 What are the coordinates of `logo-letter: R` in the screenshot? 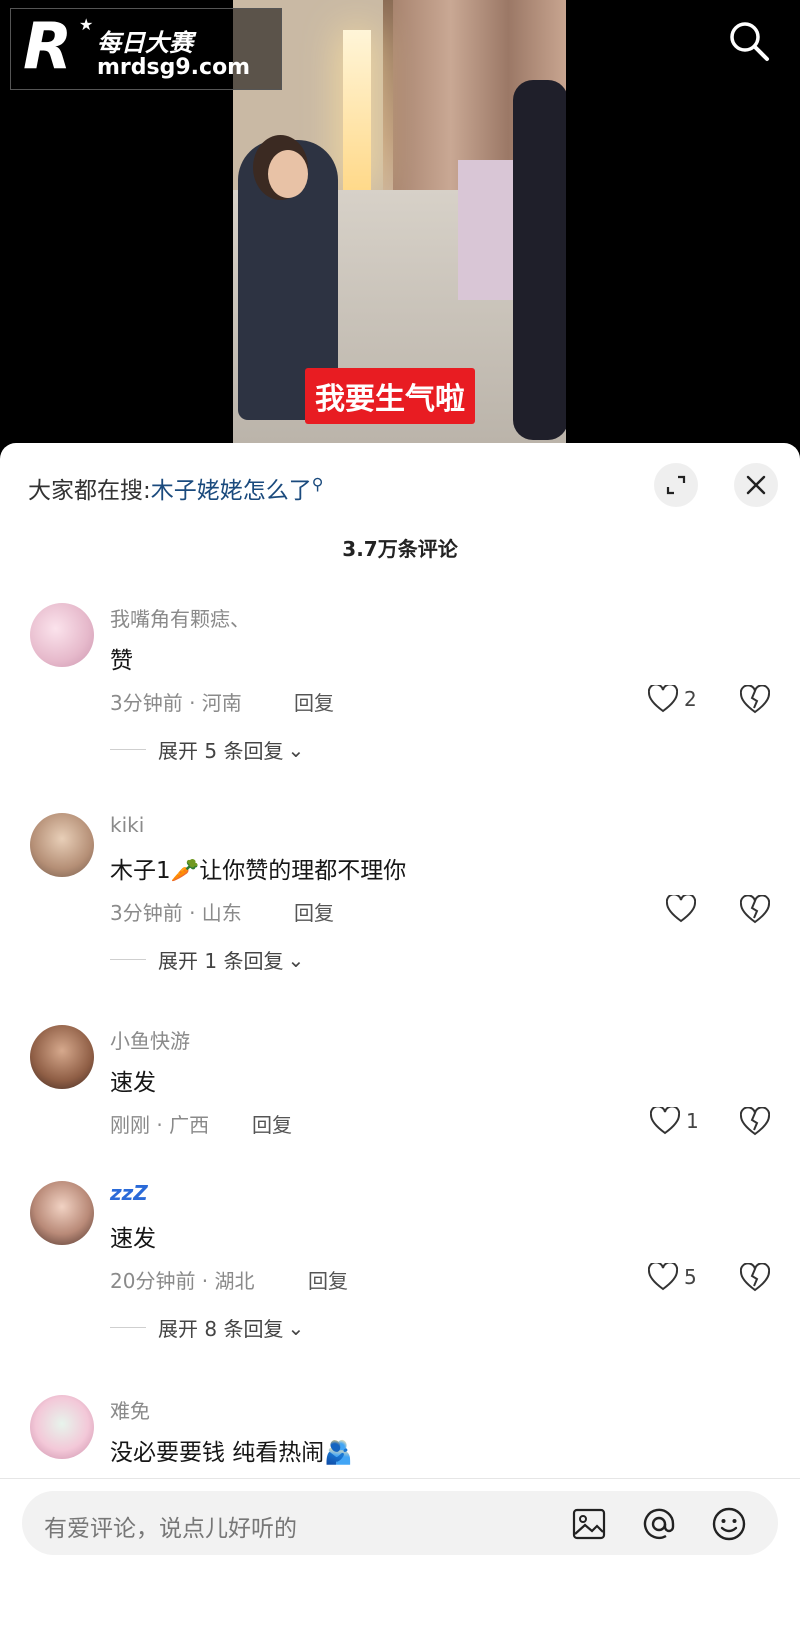 It's located at (48, 47).